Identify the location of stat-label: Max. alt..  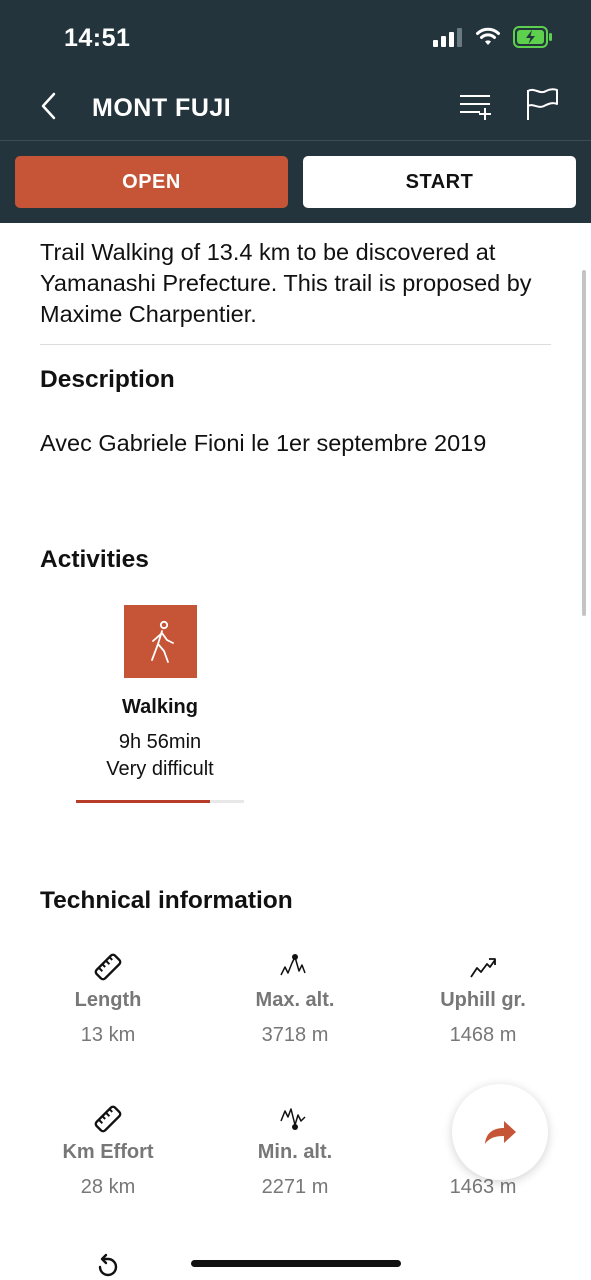
(295, 1000).